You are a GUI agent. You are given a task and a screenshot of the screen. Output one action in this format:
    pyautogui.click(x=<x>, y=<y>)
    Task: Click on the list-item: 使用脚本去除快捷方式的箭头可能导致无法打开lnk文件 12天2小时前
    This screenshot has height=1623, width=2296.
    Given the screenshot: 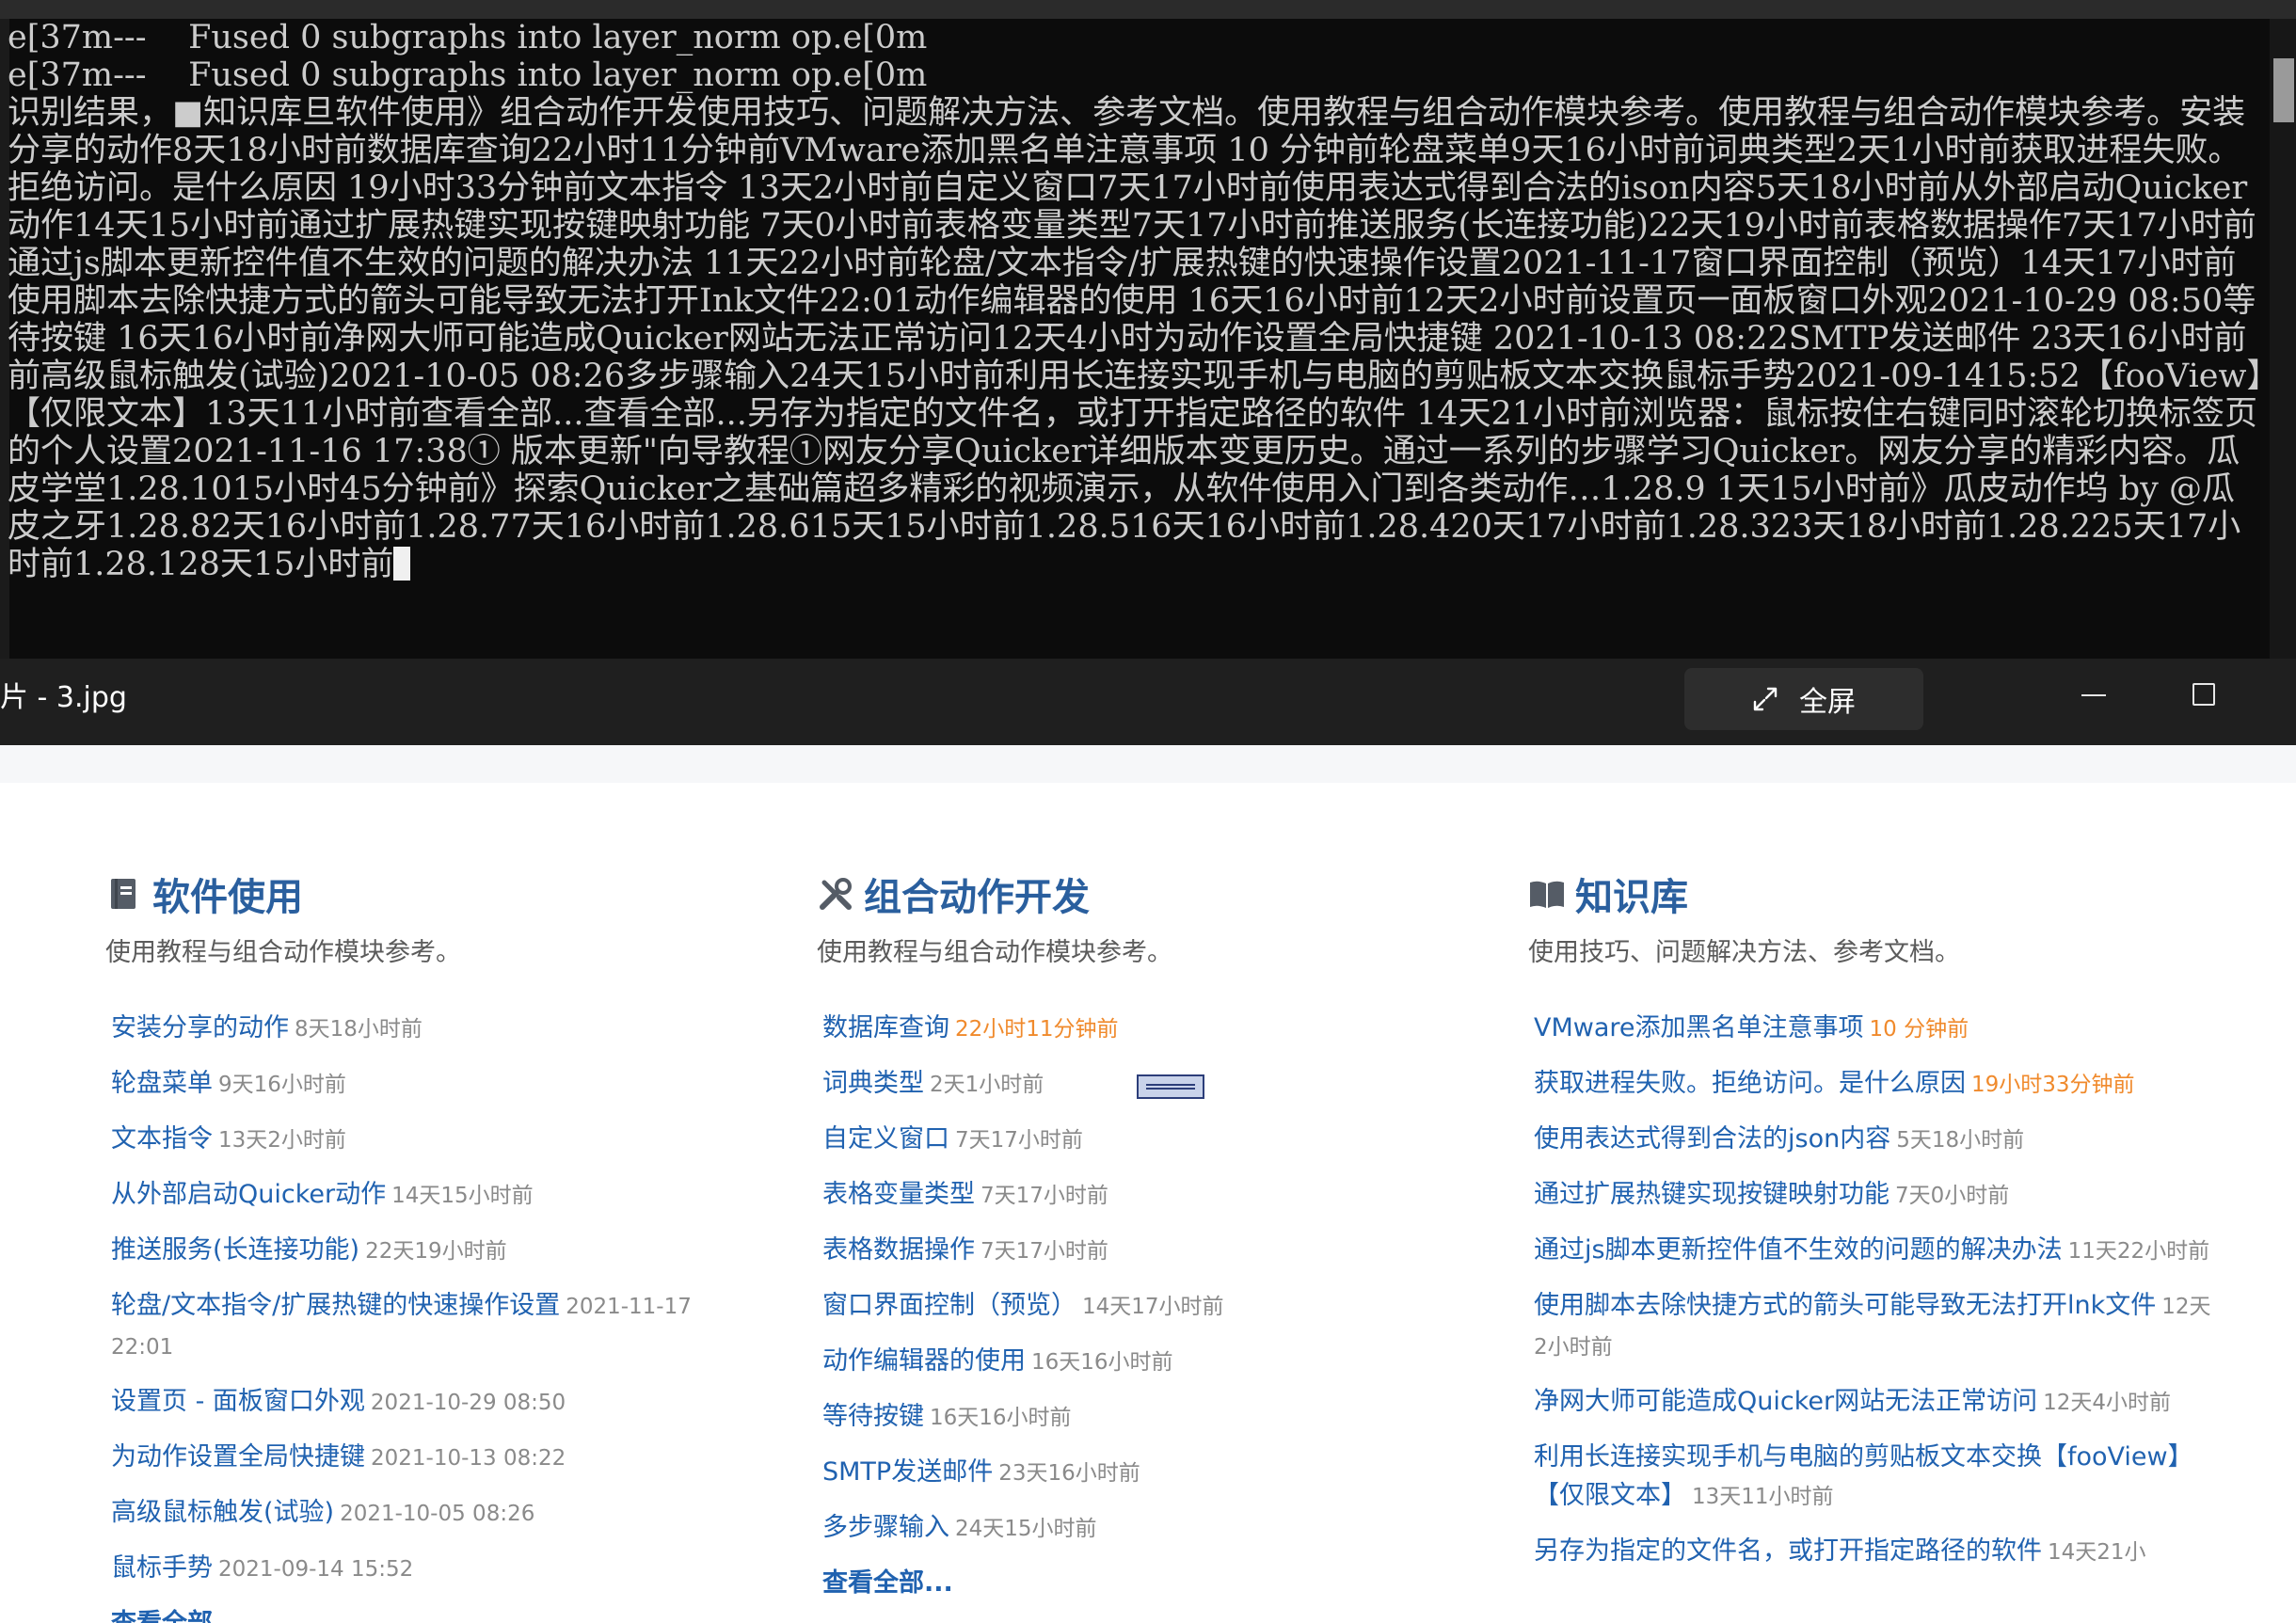 What is the action you would take?
    pyautogui.click(x=1872, y=1326)
    